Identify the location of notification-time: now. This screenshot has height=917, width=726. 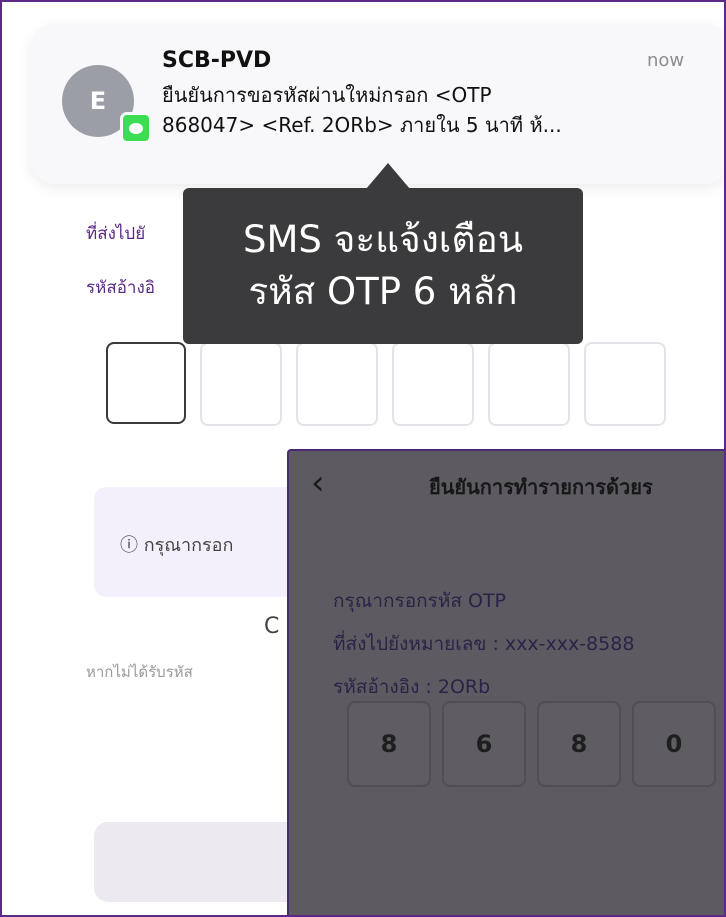
(666, 60).